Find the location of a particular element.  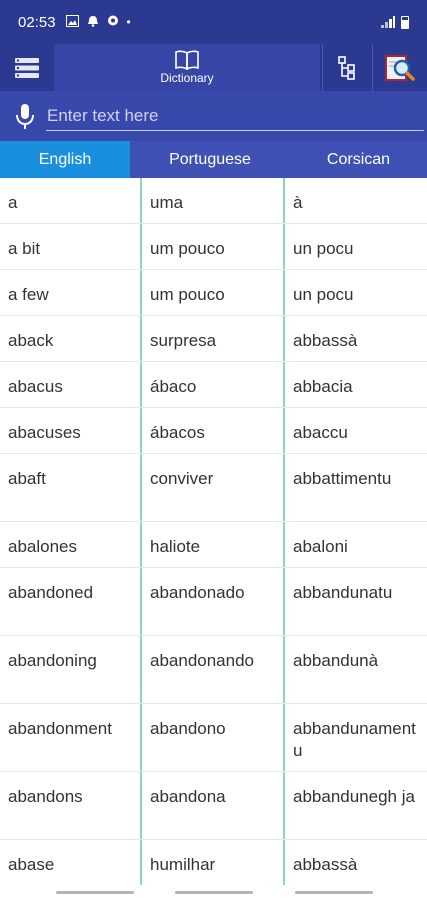

table-row: a uma à is located at coordinates (213, 201).